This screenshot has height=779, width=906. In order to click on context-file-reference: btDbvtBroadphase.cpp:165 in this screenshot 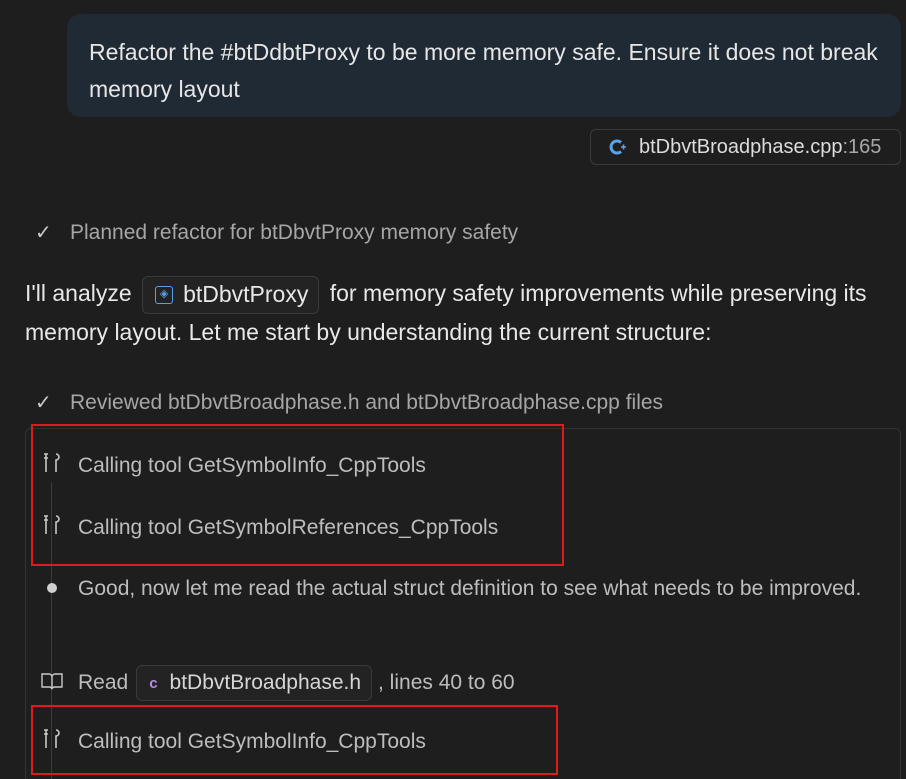, I will do `click(745, 147)`.